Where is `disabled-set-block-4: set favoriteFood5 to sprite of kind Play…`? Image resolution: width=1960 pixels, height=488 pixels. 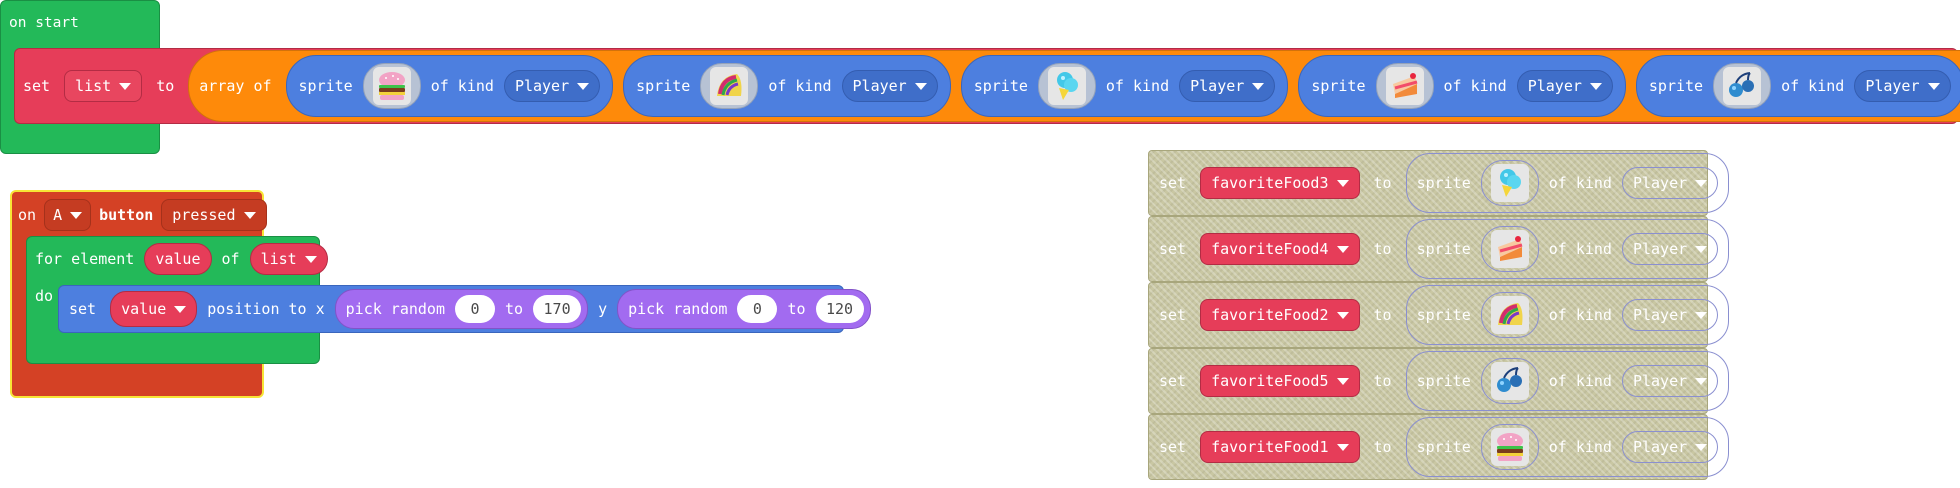
disabled-set-block-4: set favoriteFood5 to sprite of kind Play… is located at coordinates (1439, 381).